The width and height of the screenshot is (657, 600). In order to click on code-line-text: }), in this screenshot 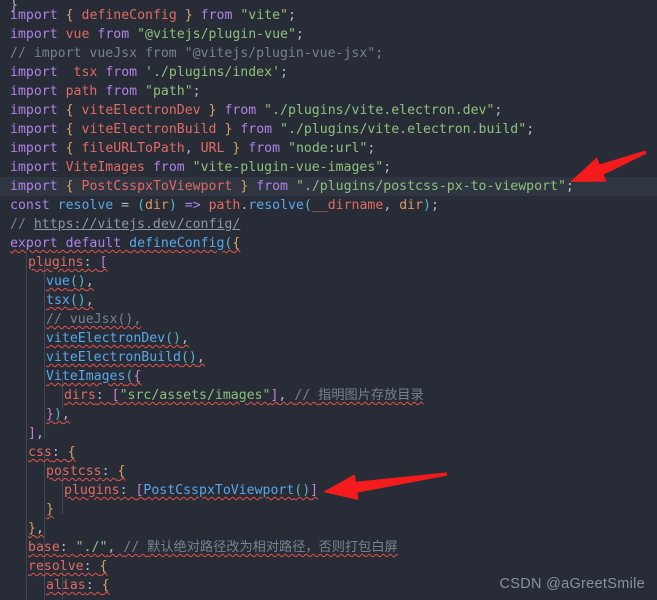, I will do `click(53, 414)`.